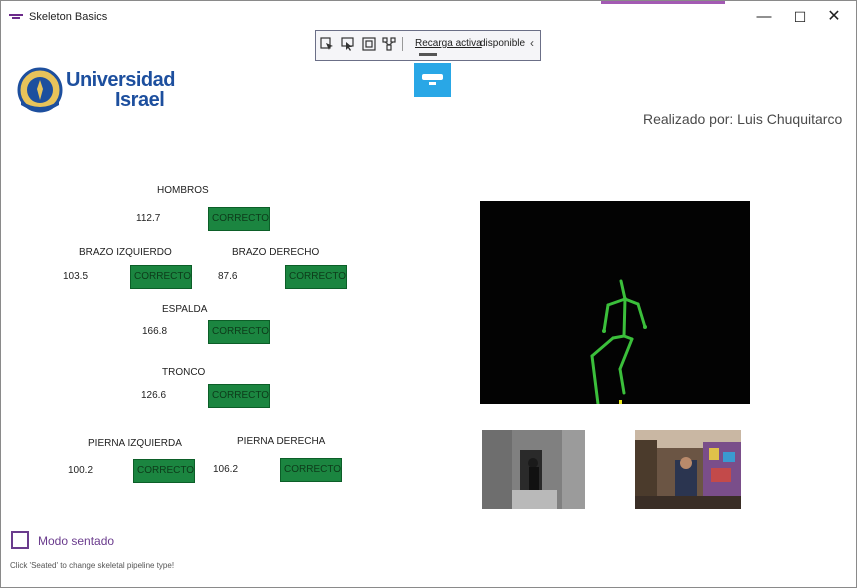 The image size is (857, 588). Describe the element at coordinates (239, 219) in the screenshot. I see `status-hombros: CORRECTO` at that location.